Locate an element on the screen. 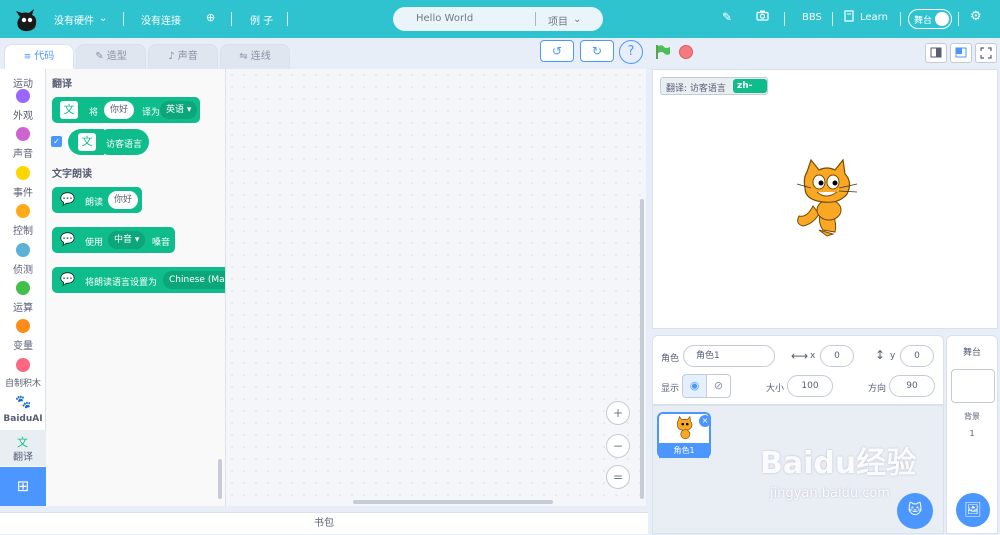 The image size is (1000, 535). tab-costumes: ✎ 造型 is located at coordinates (111, 57).